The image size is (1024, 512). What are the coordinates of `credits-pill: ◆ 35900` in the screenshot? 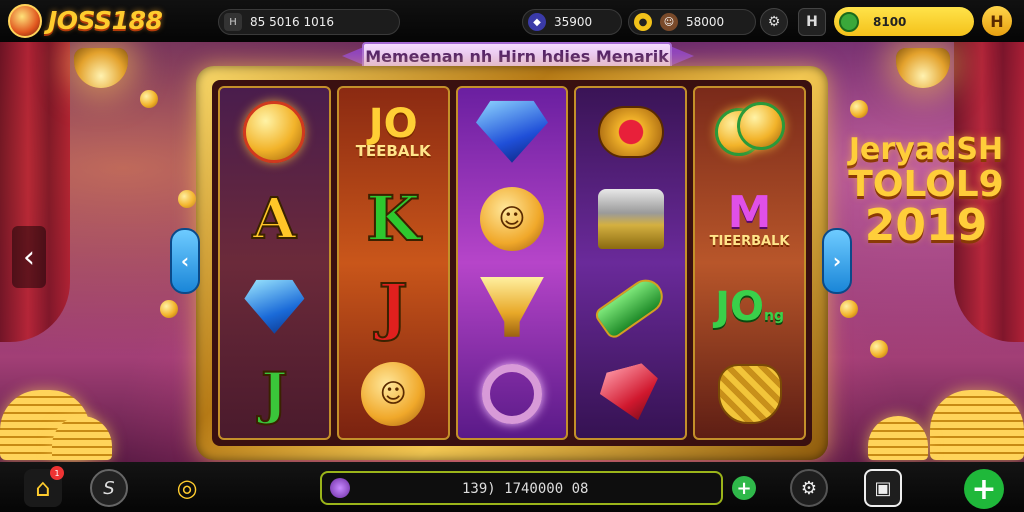 It's located at (572, 22).